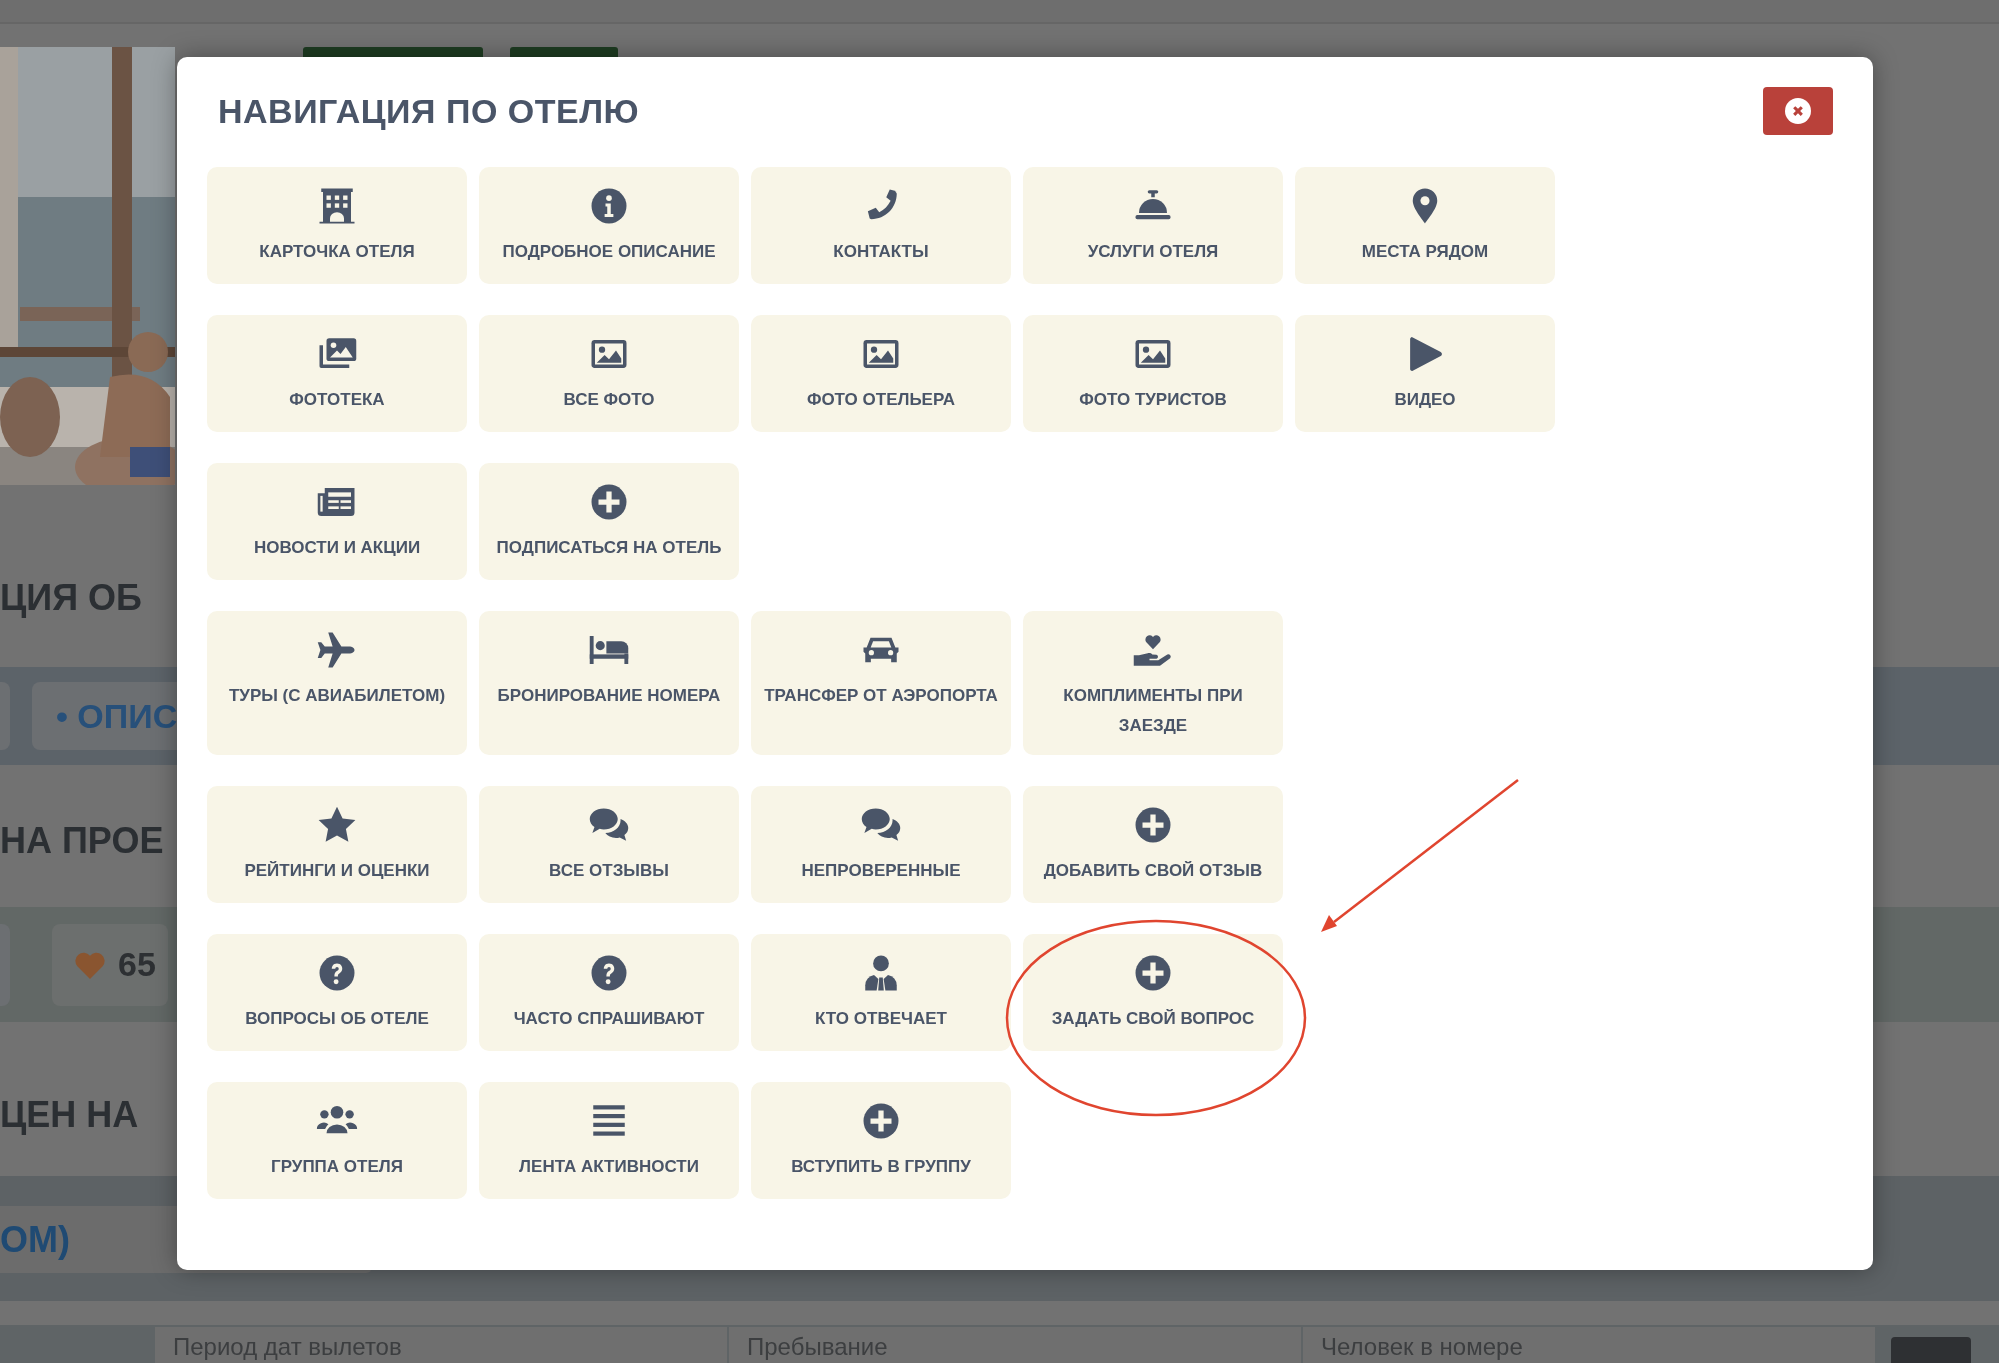 Image resolution: width=1999 pixels, height=1363 pixels. I want to click on nav-tile: ЗАДАТЬ СВОЙ ВОПРОС, so click(1153, 992).